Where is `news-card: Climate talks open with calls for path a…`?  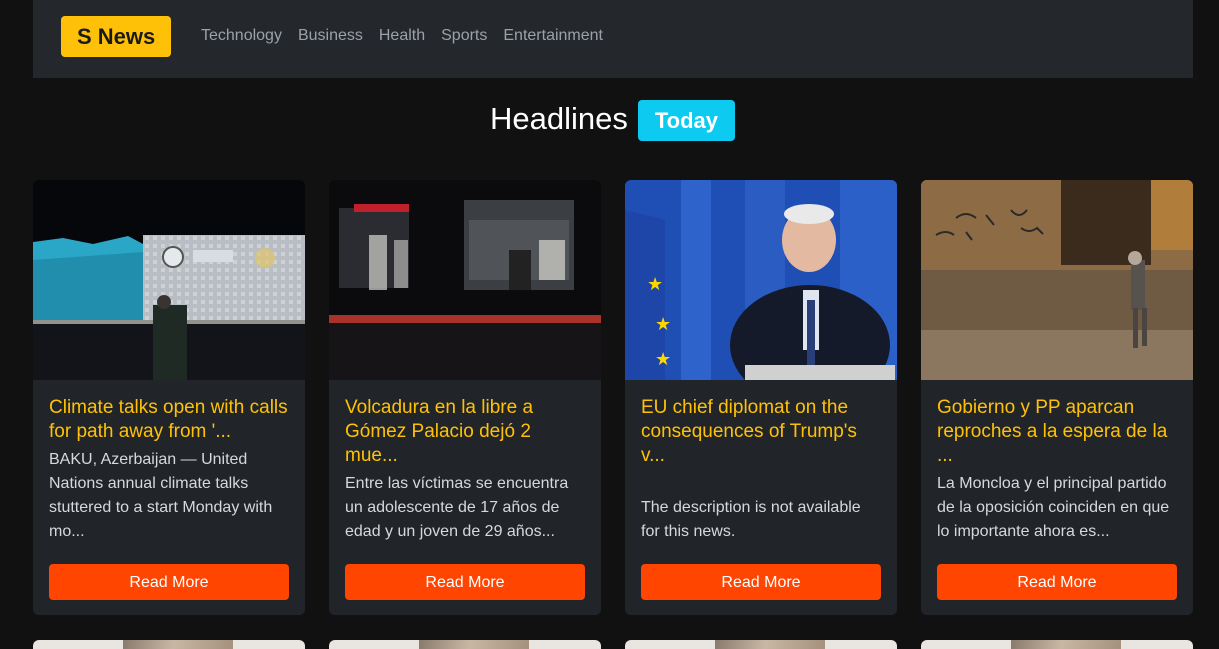 news-card: Climate talks open with calls for path a… is located at coordinates (169, 397).